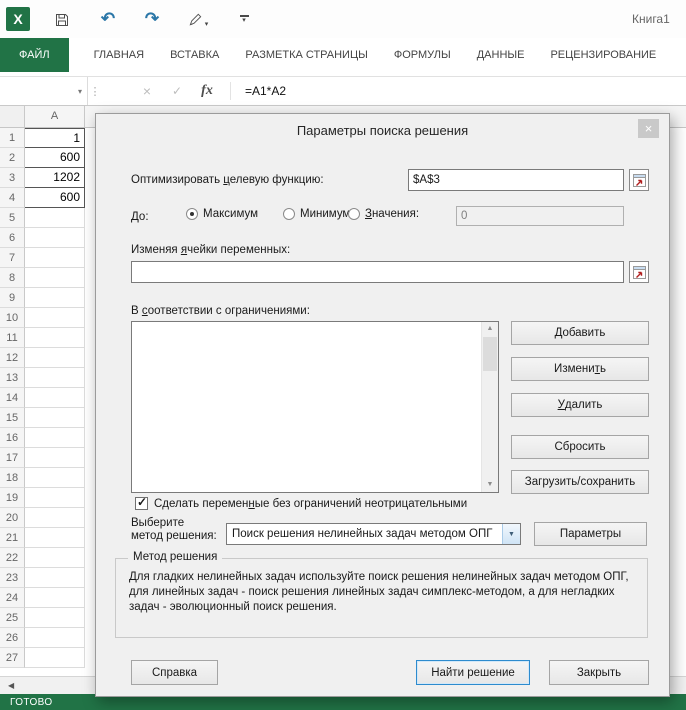 The height and width of the screenshot is (710, 686). Describe the element at coordinates (55, 578) in the screenshot. I see `cell-A23` at that location.